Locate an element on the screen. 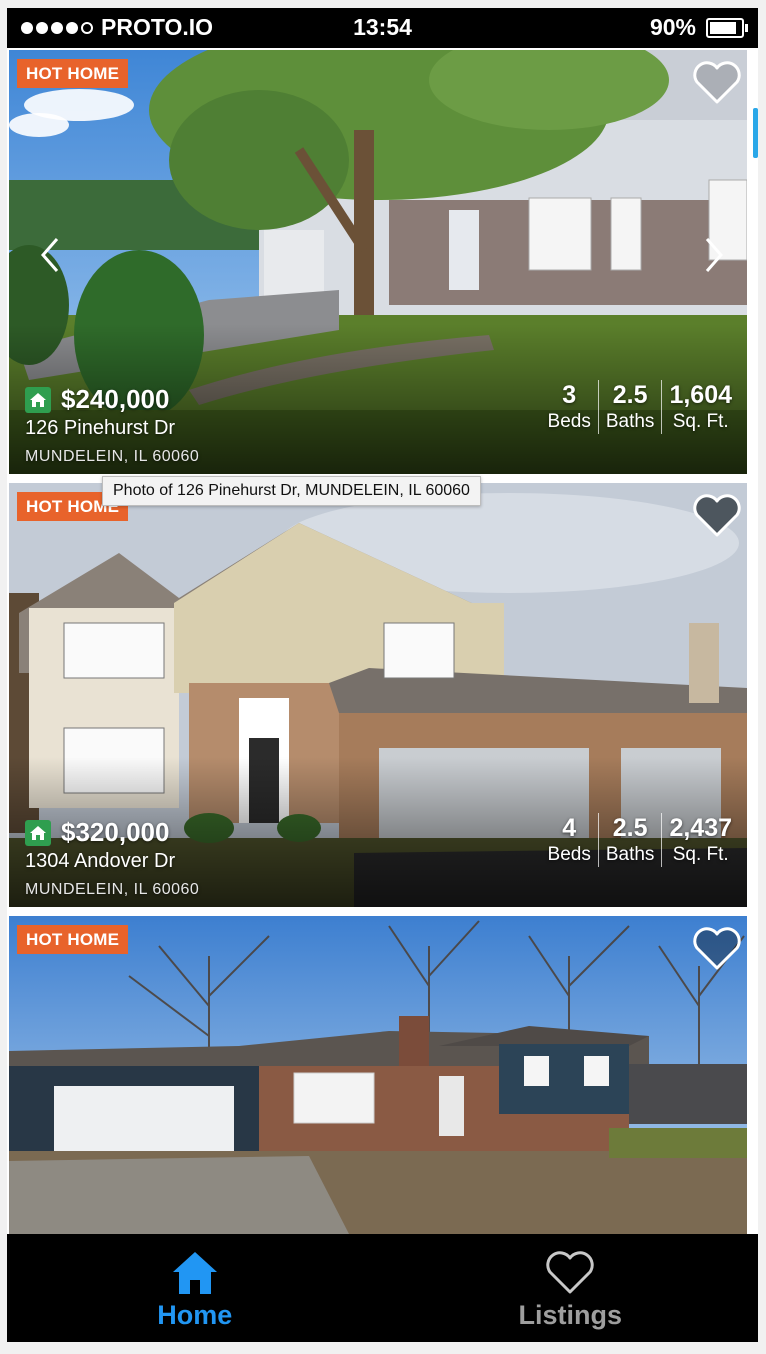 The image size is (766, 1354). status-bar: PROTO.IO 13:54 90% is located at coordinates (382, 28).